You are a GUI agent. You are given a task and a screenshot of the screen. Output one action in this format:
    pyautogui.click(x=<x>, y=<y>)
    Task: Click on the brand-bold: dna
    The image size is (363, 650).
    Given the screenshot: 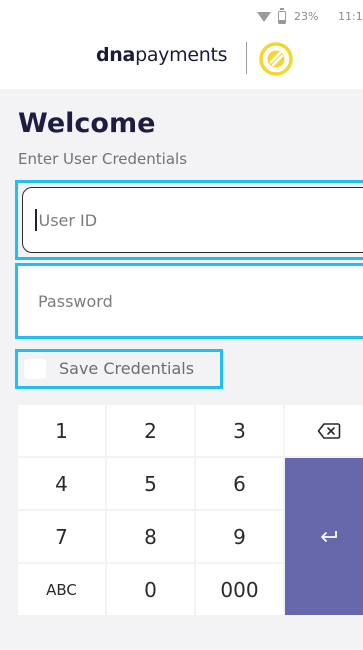 What is the action you would take?
    pyautogui.click(x=116, y=55)
    